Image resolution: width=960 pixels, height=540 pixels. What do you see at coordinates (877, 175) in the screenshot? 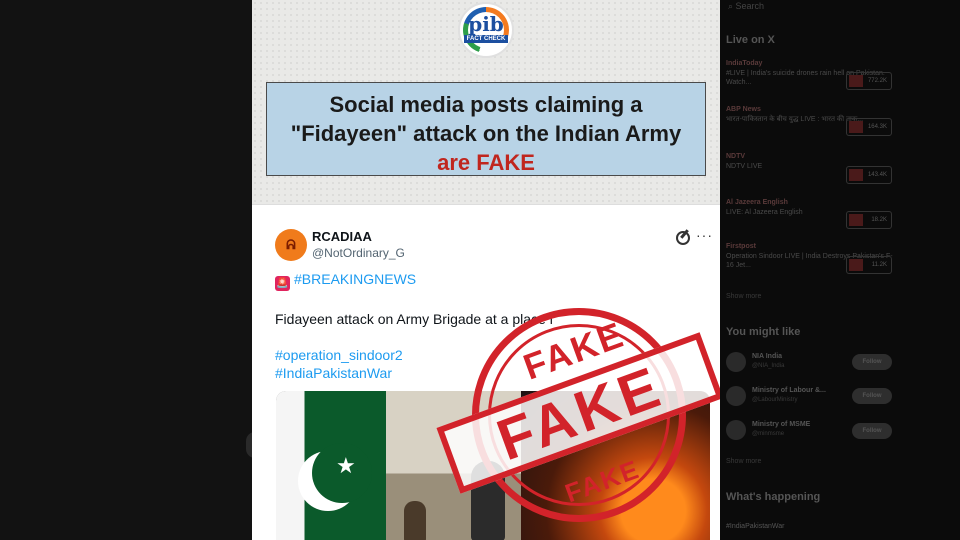
I see `live-count: 143.4K` at bounding box center [877, 175].